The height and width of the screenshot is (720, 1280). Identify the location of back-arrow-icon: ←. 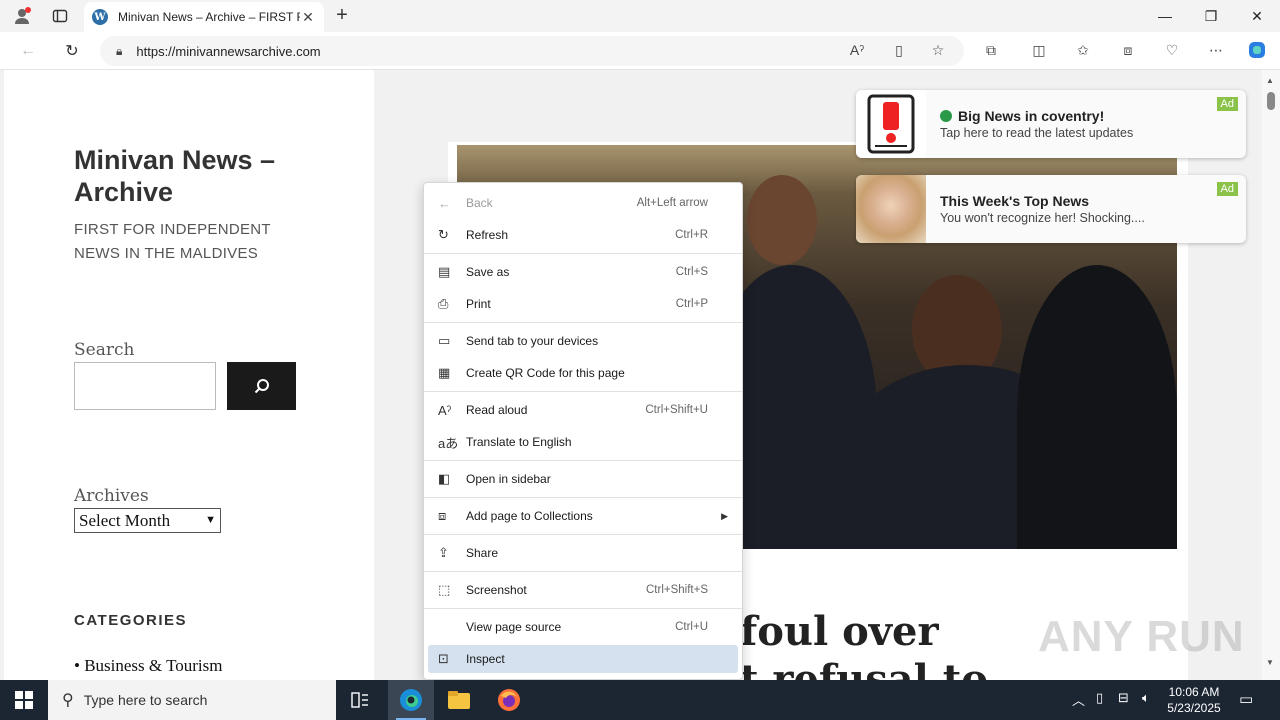
(444, 203).